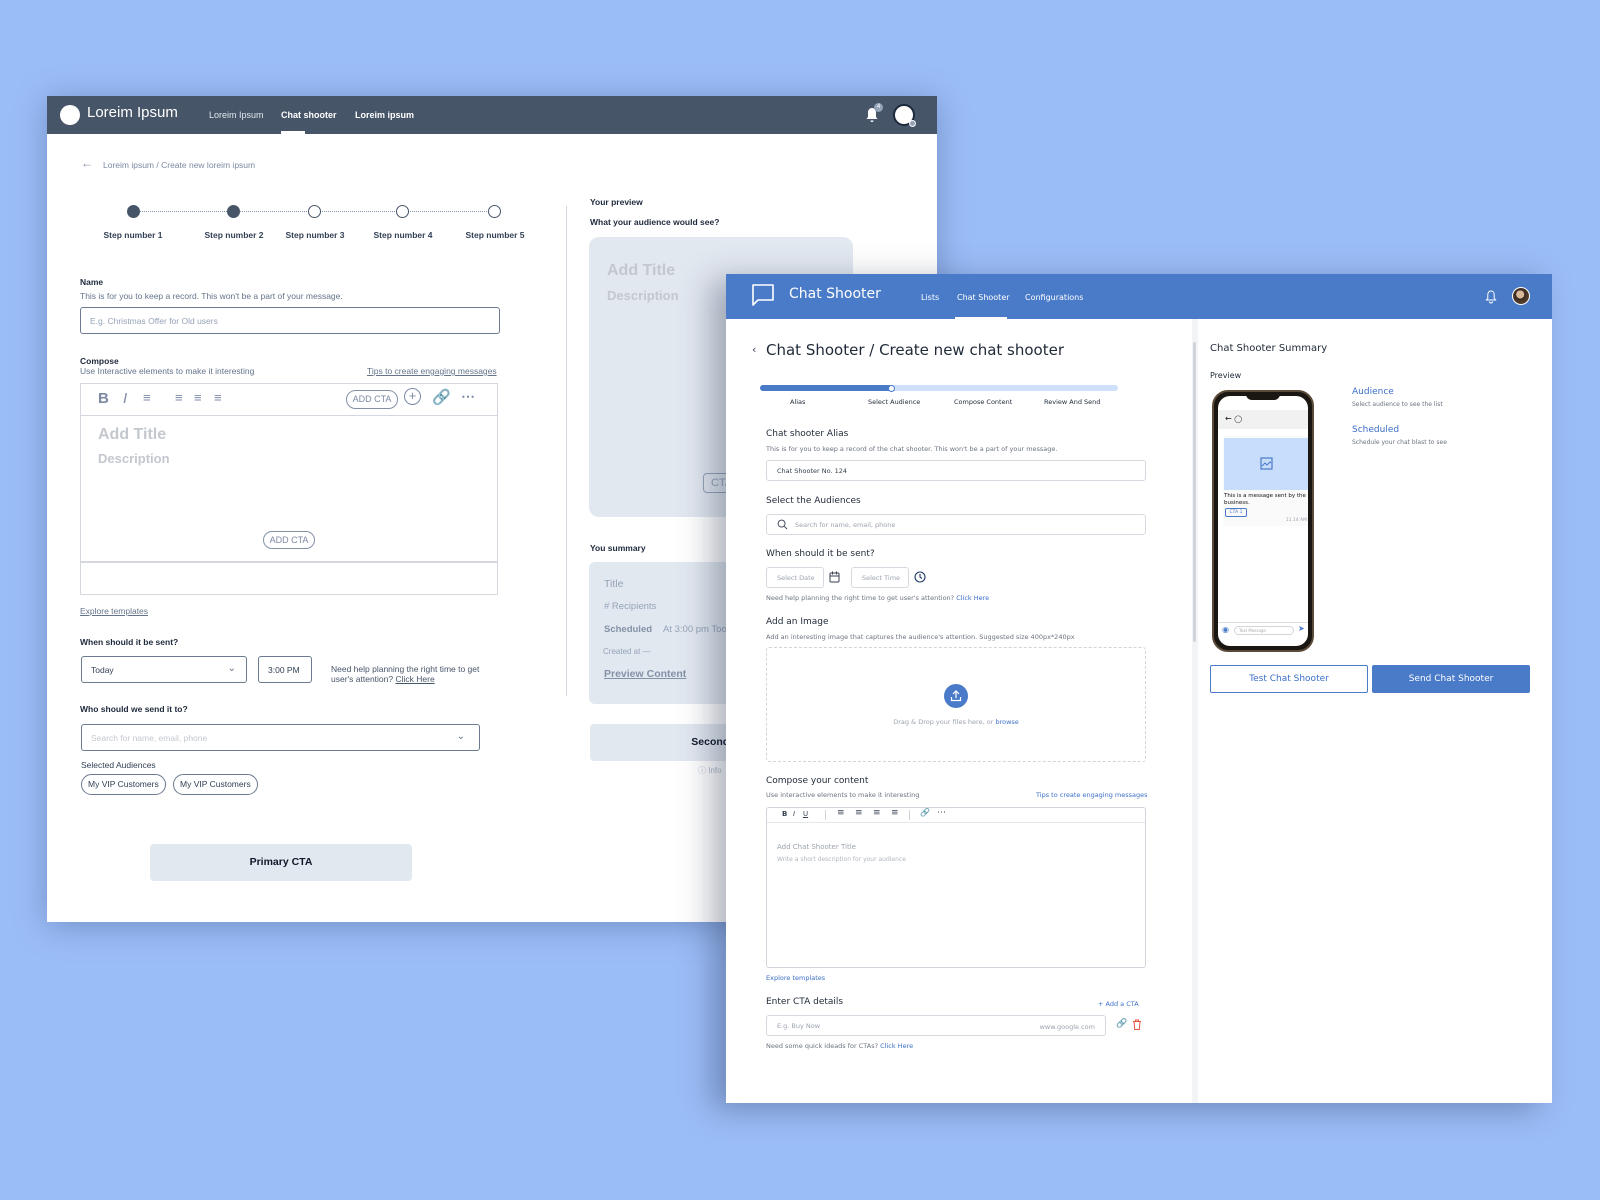 The image size is (1600, 1200). I want to click on progress-knob, so click(892, 388).